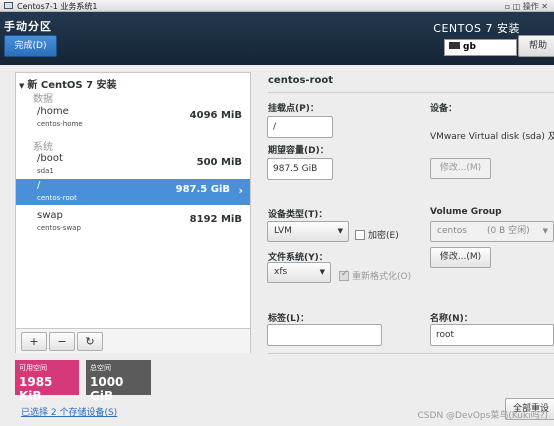 The image size is (554, 426). I want to click on device-type-select: LVM ▼, so click(308, 231).